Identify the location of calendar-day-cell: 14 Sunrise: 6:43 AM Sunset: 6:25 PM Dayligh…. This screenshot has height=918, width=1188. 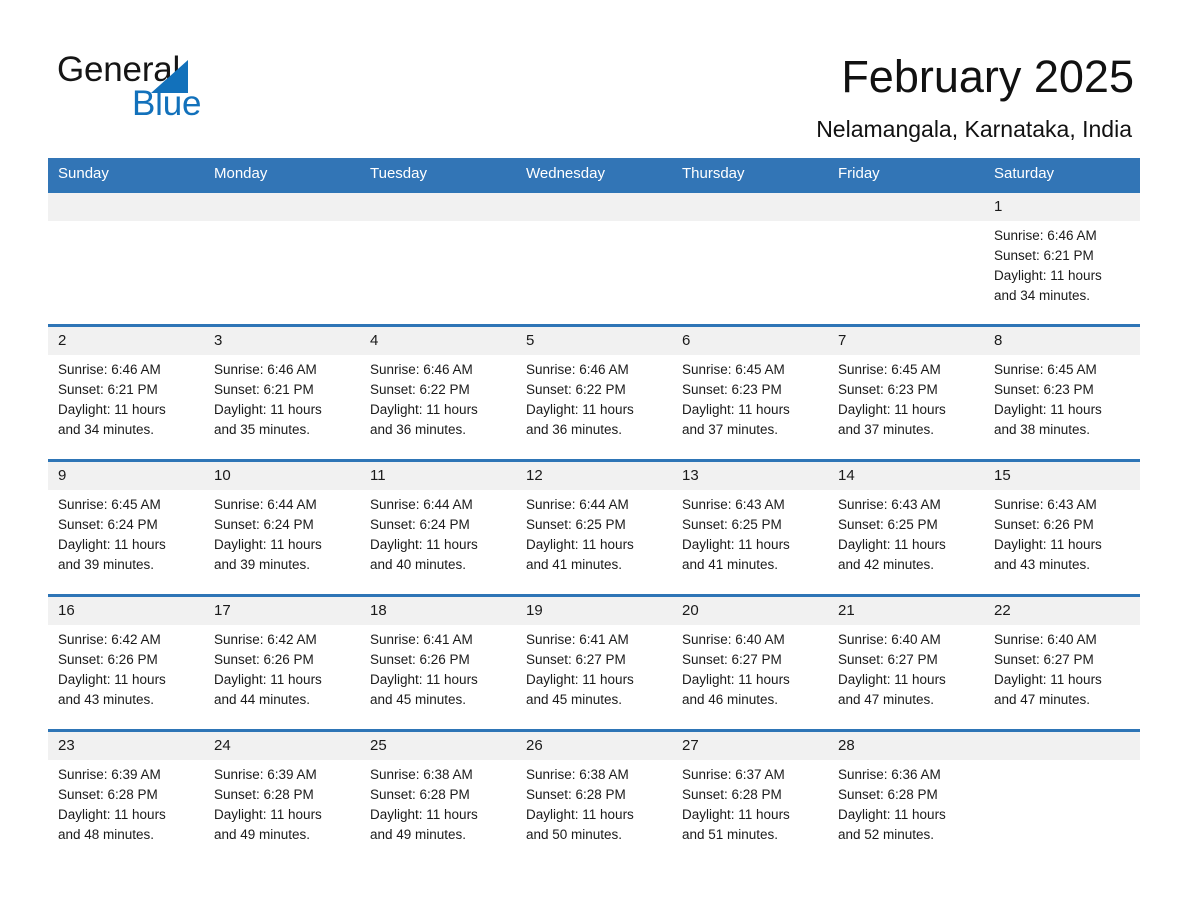
(906, 527).